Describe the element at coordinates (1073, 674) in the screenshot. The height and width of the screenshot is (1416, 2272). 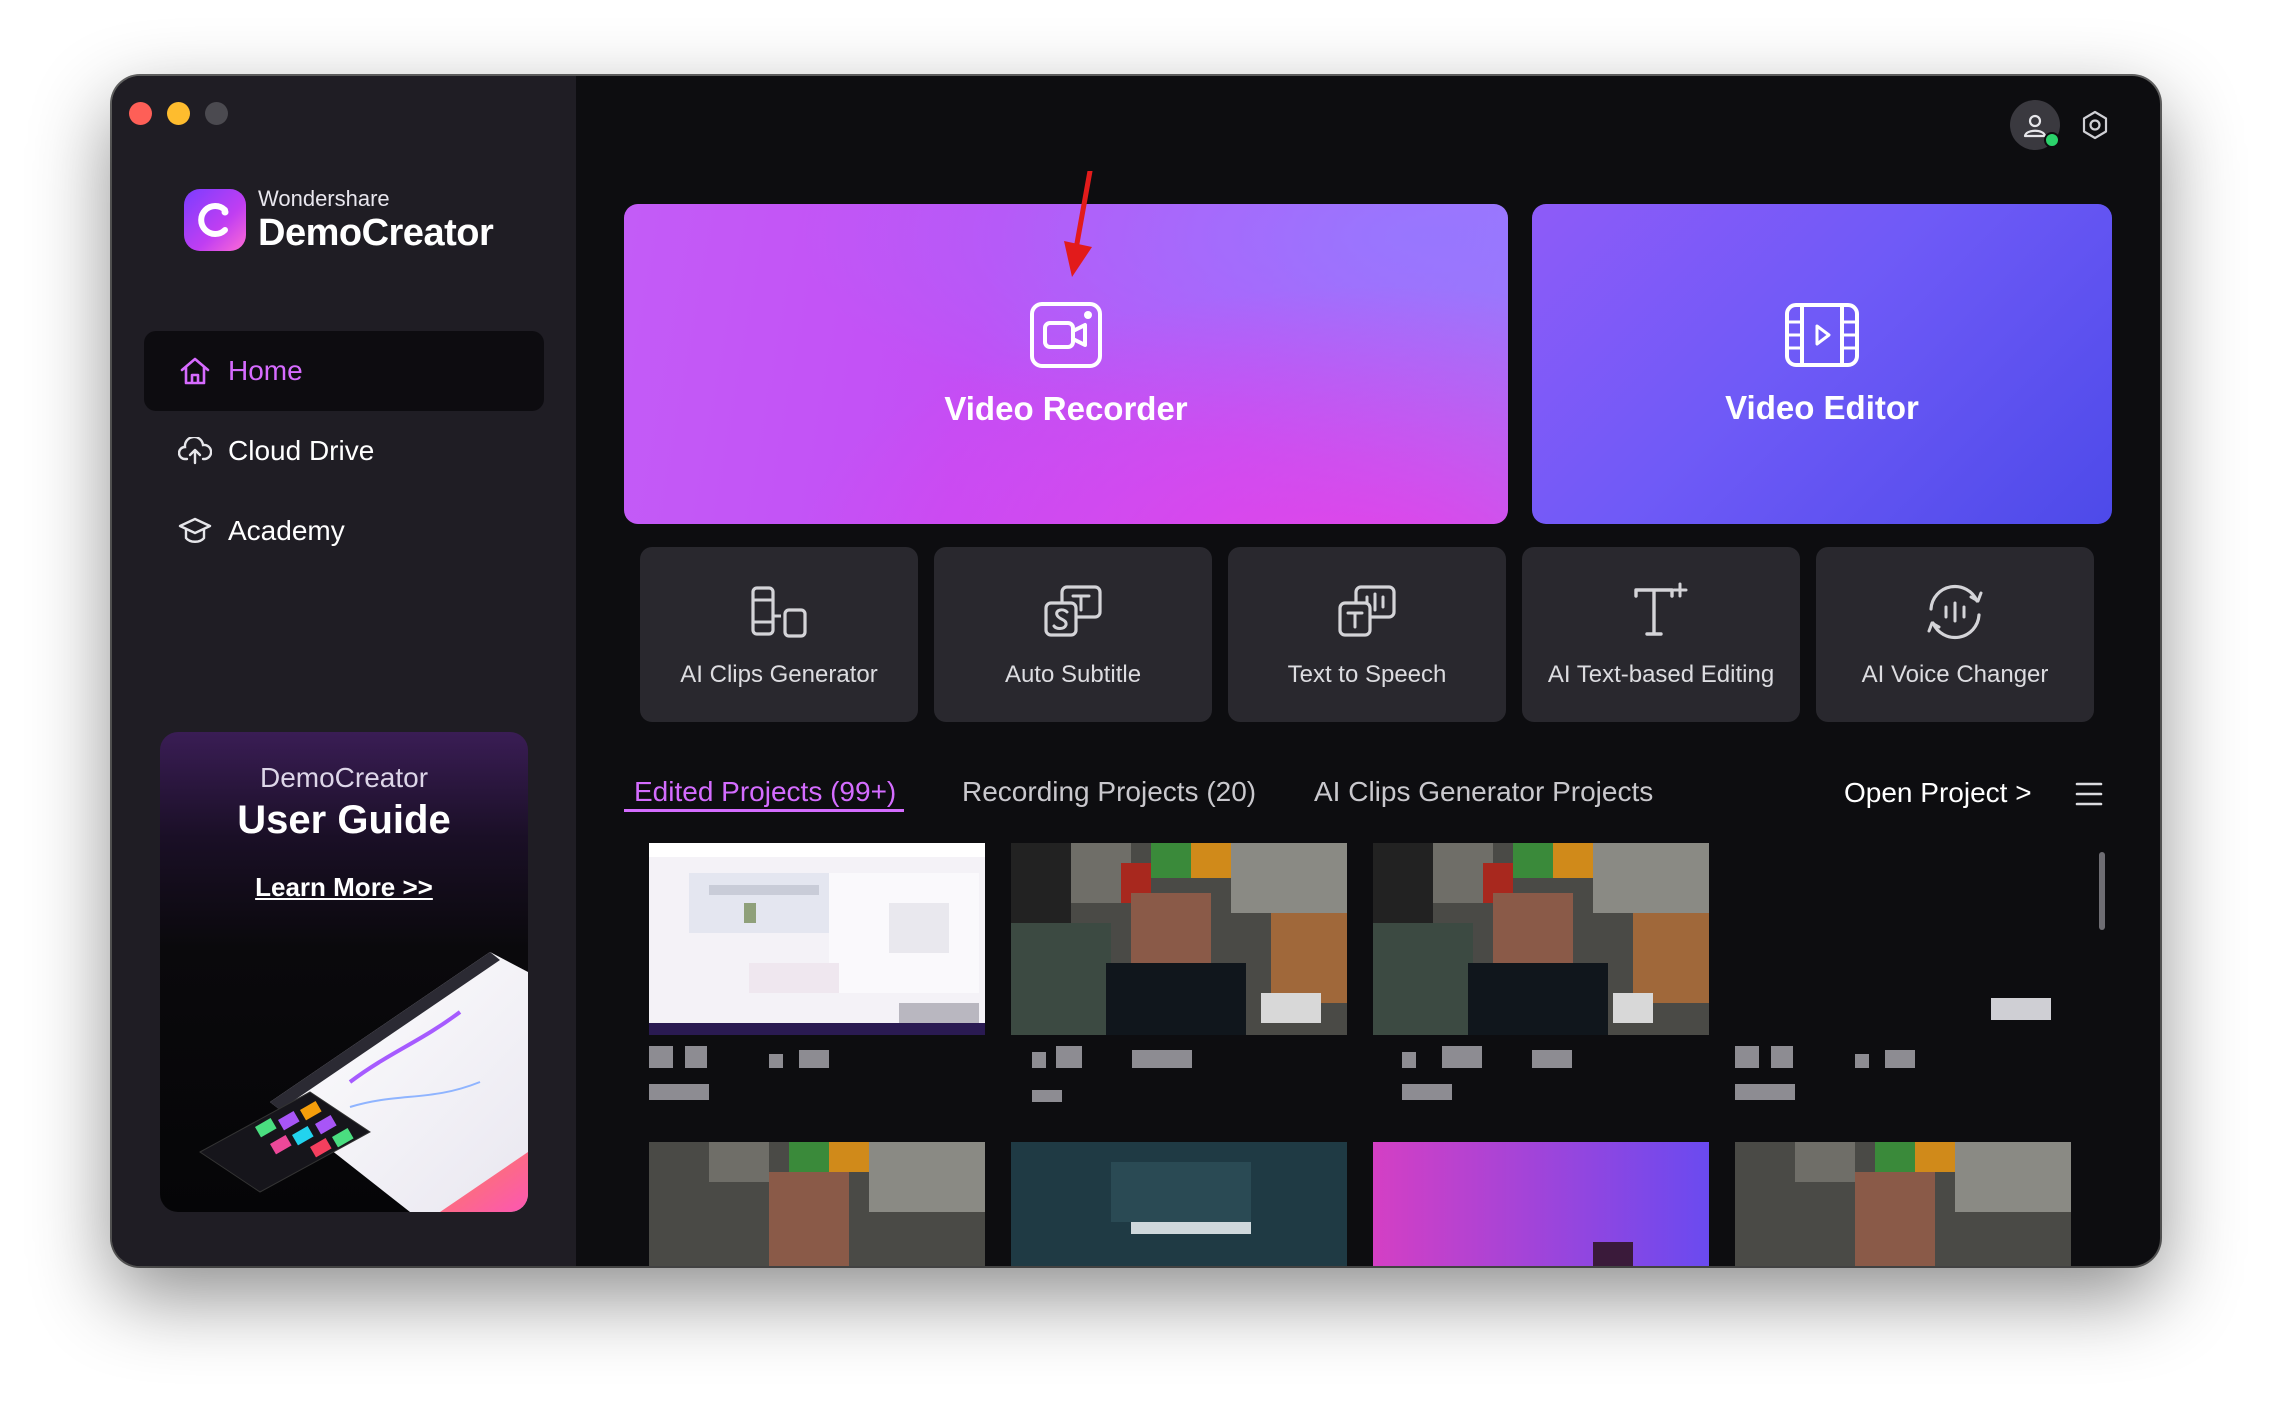
I see `tool-label: Auto Subtitle` at that location.